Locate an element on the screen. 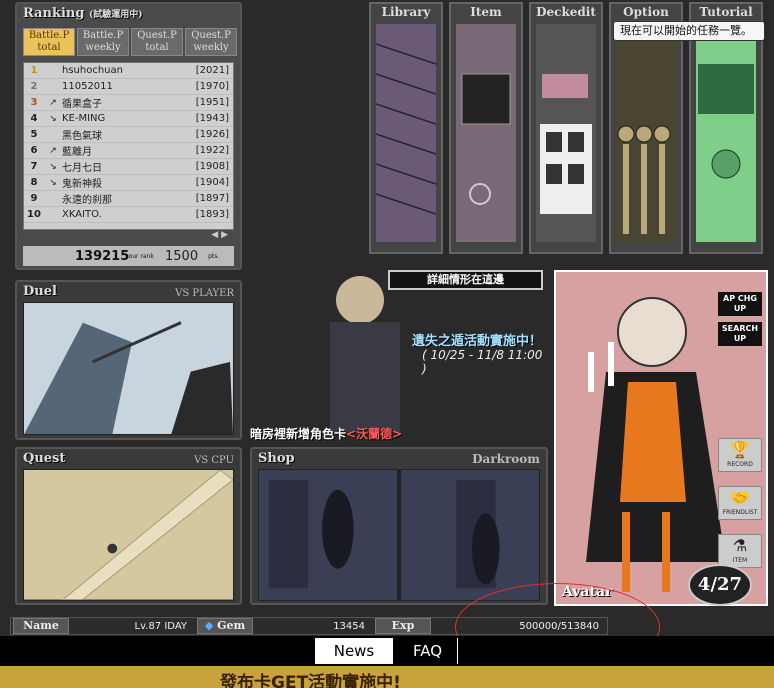  table-row: 5 黑色氣球 [1926] is located at coordinates (128, 135).